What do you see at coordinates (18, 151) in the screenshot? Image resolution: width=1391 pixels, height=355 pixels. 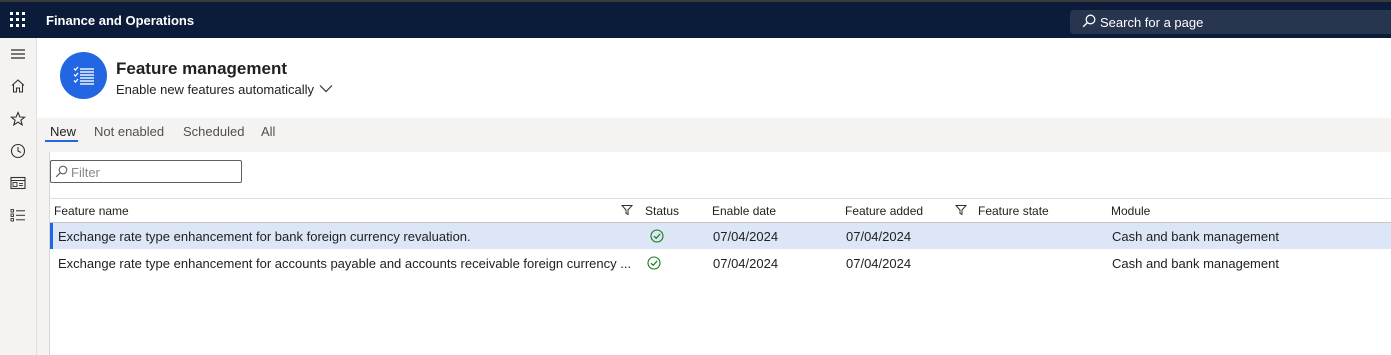 I see `recent-clock-icon` at bounding box center [18, 151].